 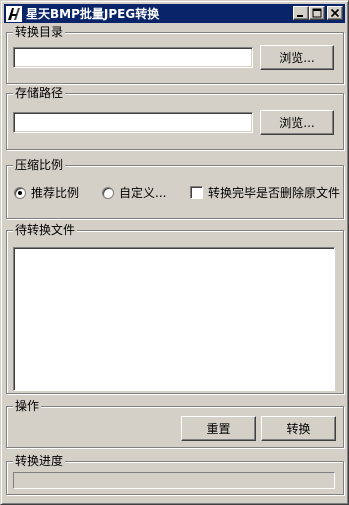 What do you see at coordinates (175, 188) in the screenshot?
I see `compression-group: 压缩比例 推荐比例 自定义... 转换完毕是否删除原文件` at bounding box center [175, 188].